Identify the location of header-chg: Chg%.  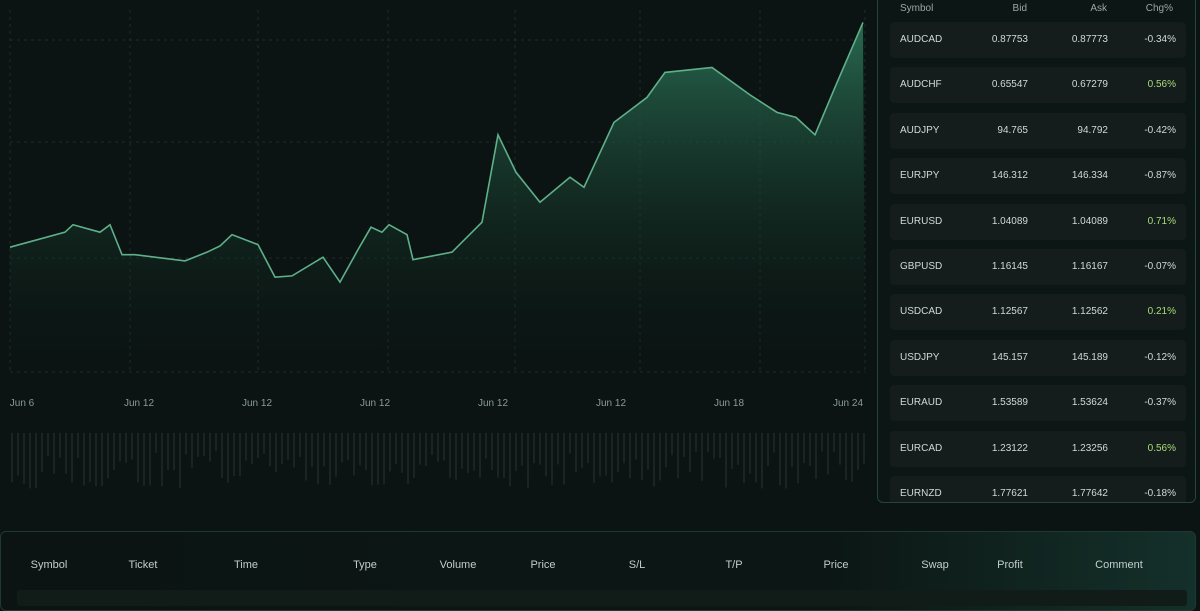
(1159, 8).